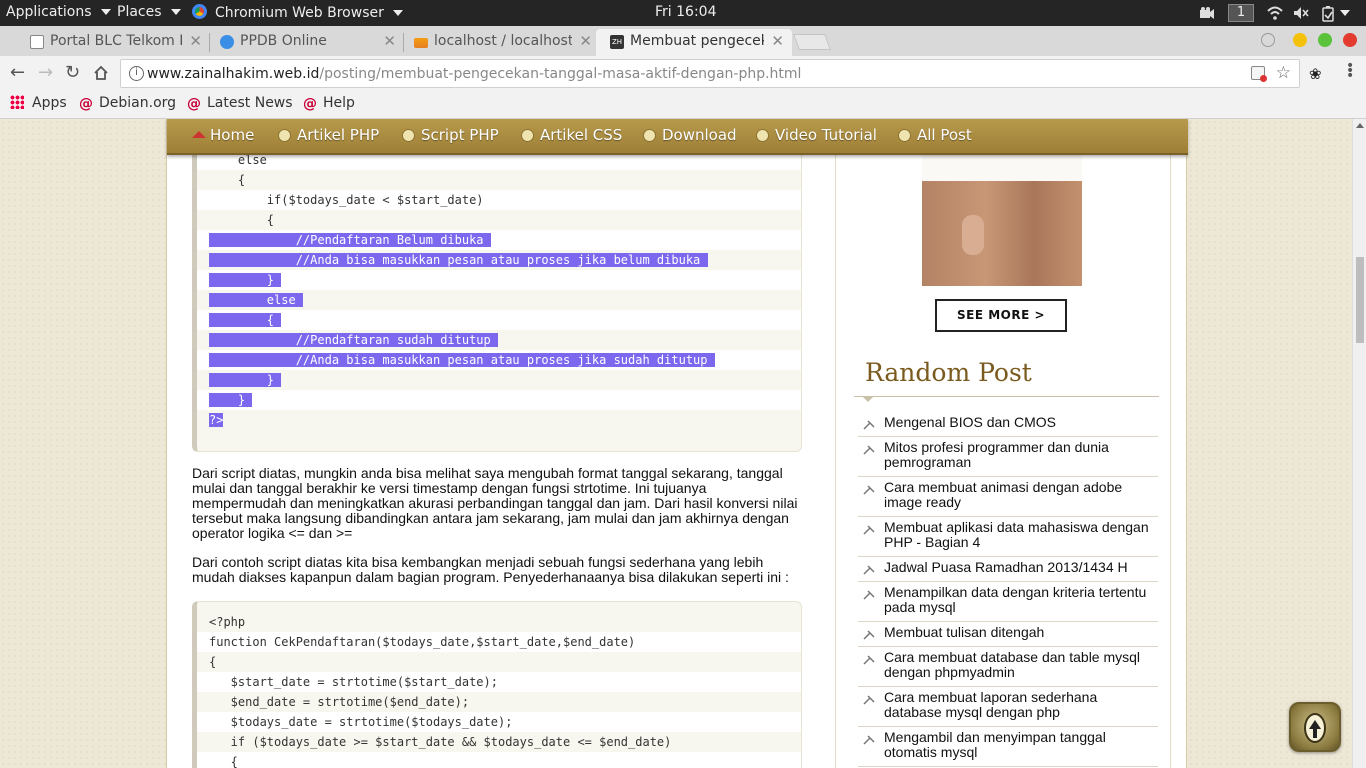  I want to click on applications-menu: Applications, so click(58, 12).